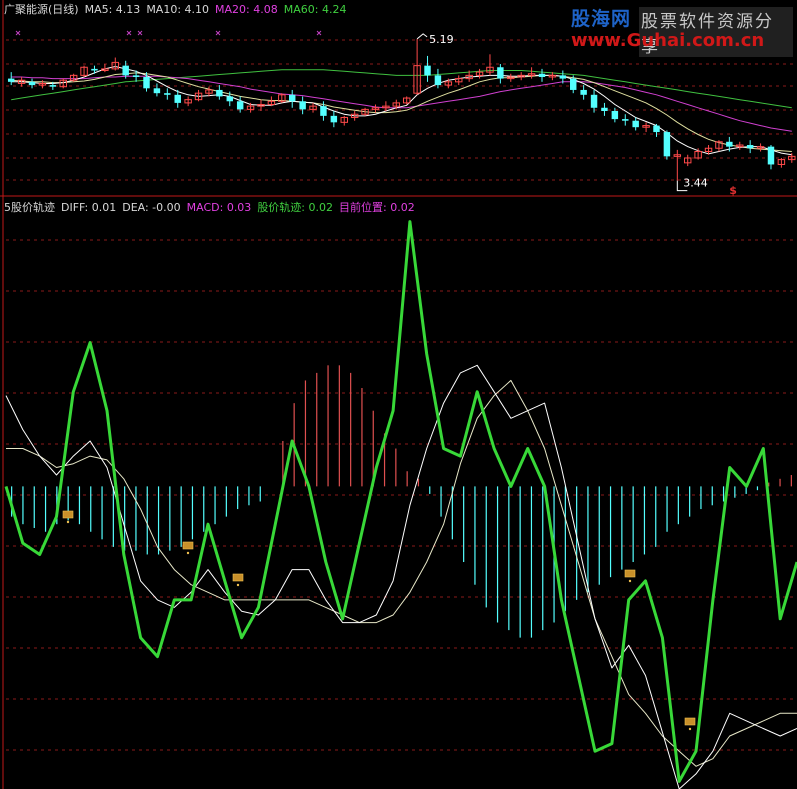  Describe the element at coordinates (29, 207) in the screenshot. I see `indicator-name: 5股价轨迹` at that location.